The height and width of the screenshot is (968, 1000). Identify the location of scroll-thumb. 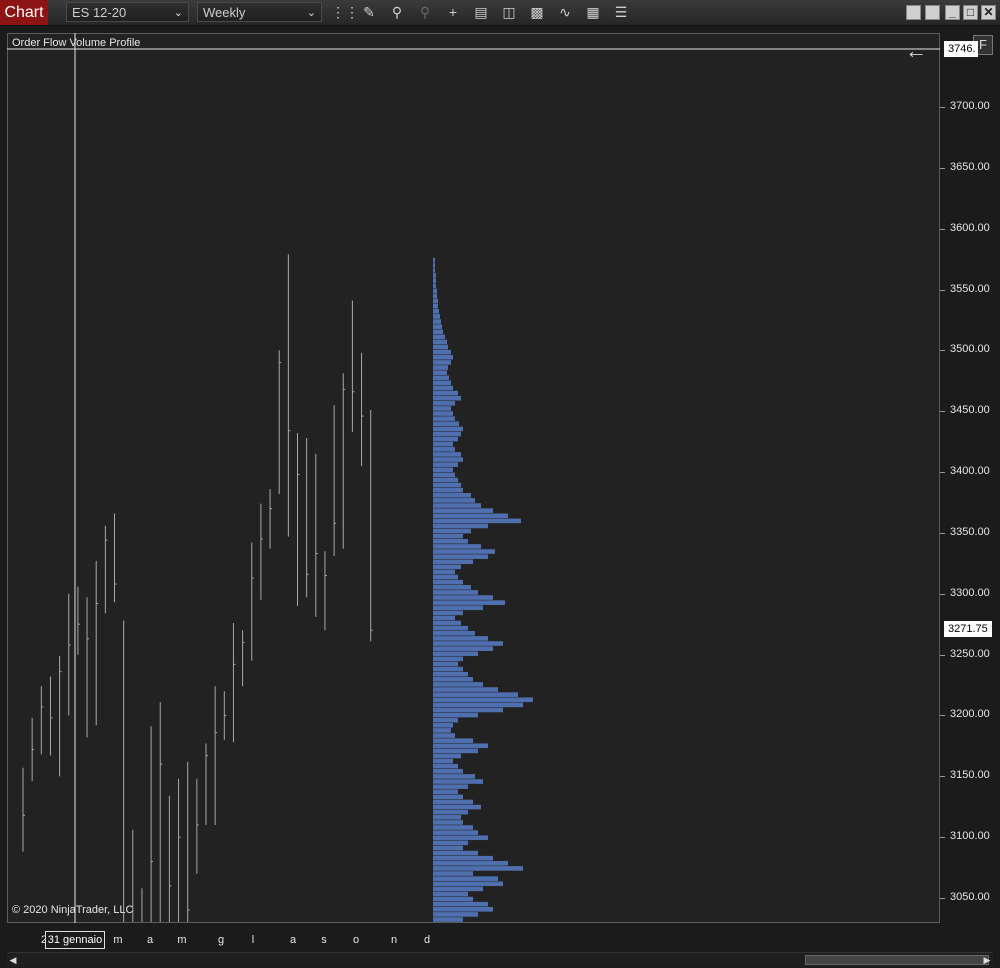
(897, 960).